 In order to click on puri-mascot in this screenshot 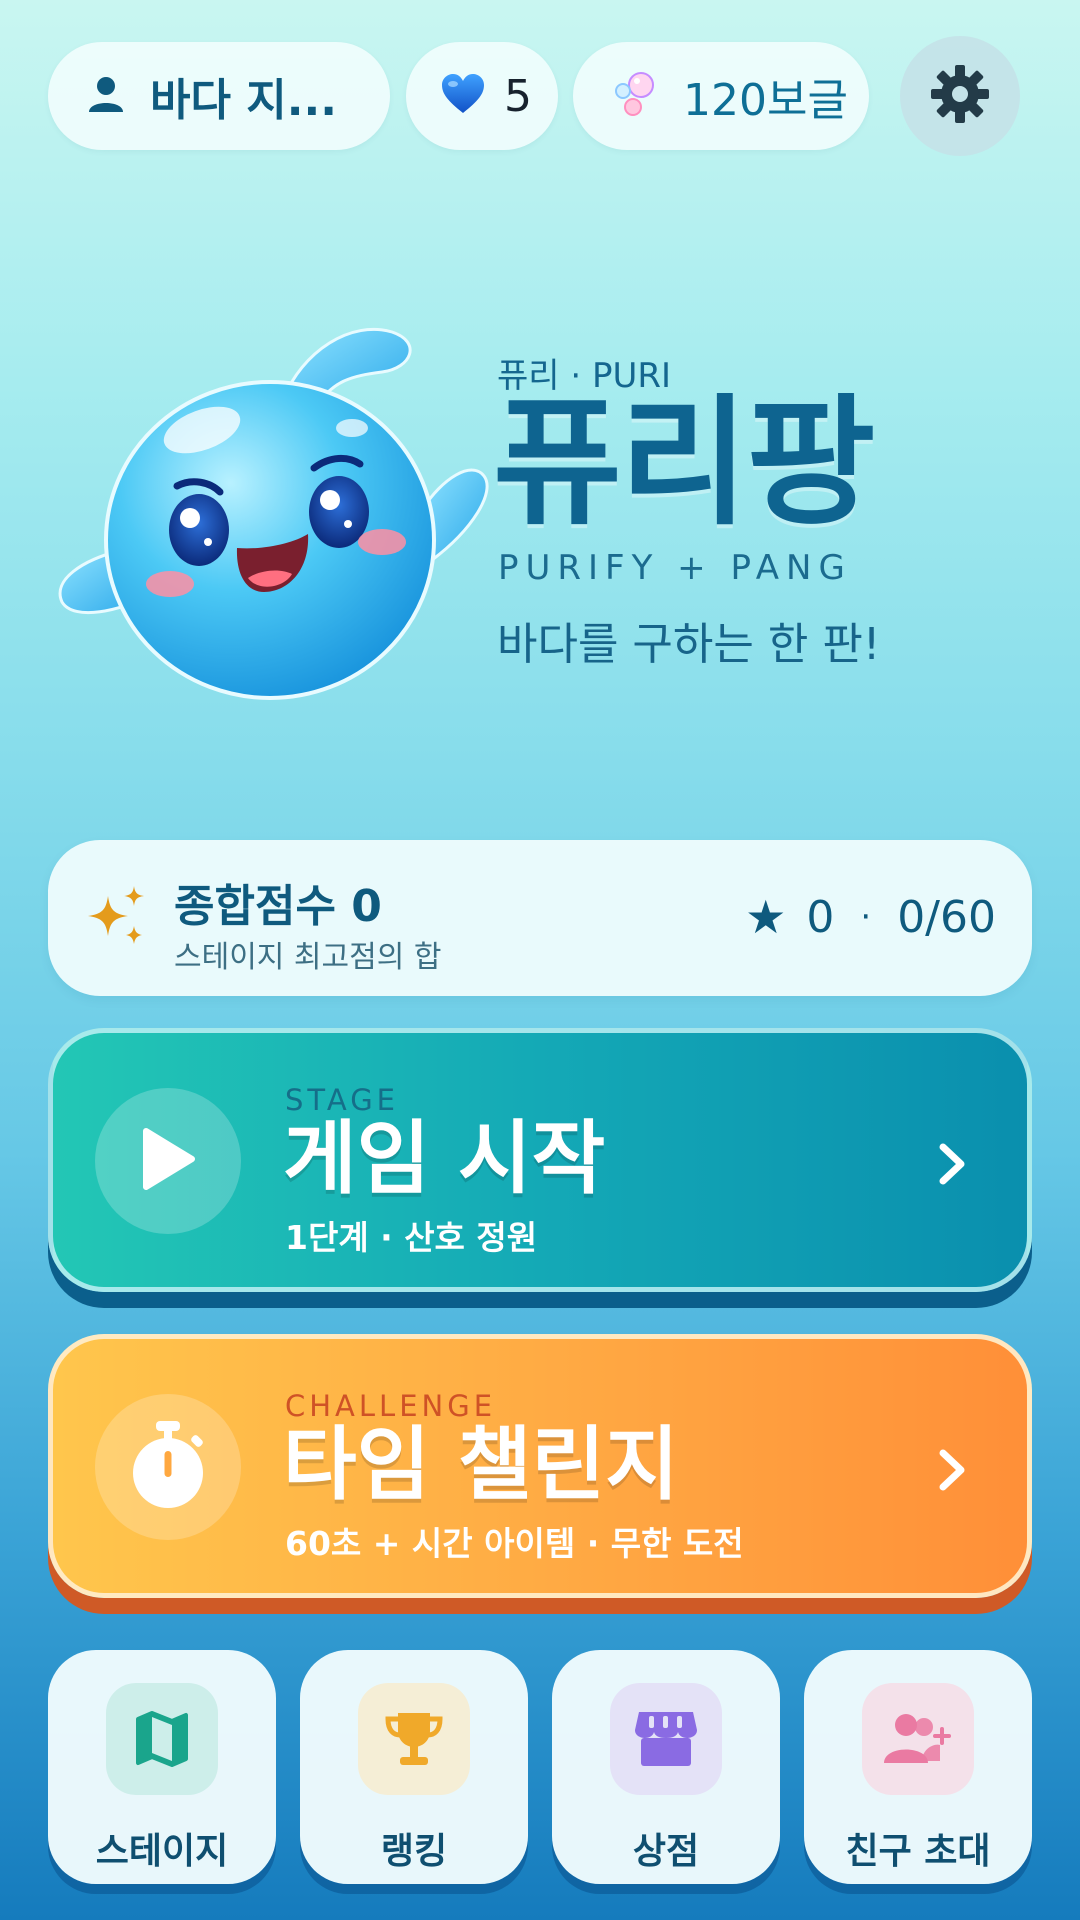, I will do `click(277, 510)`.